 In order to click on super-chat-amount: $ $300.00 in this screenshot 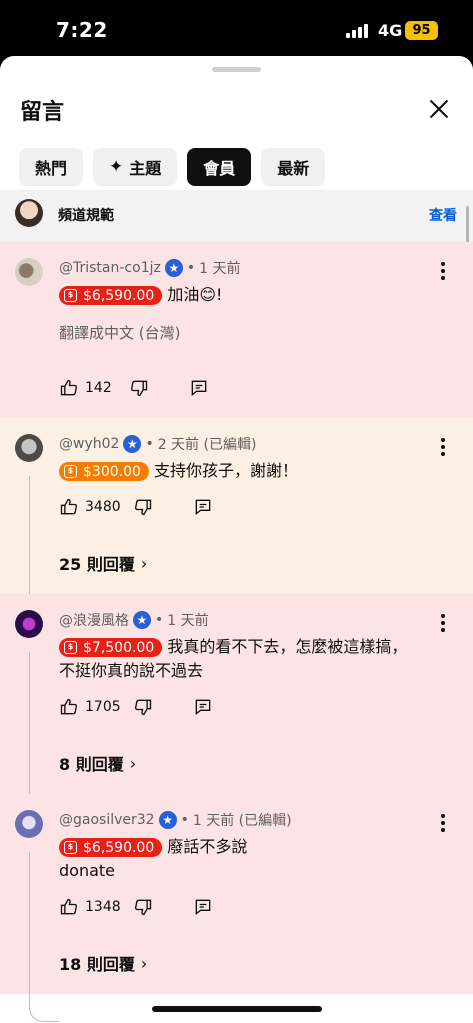, I will do `click(104, 471)`.